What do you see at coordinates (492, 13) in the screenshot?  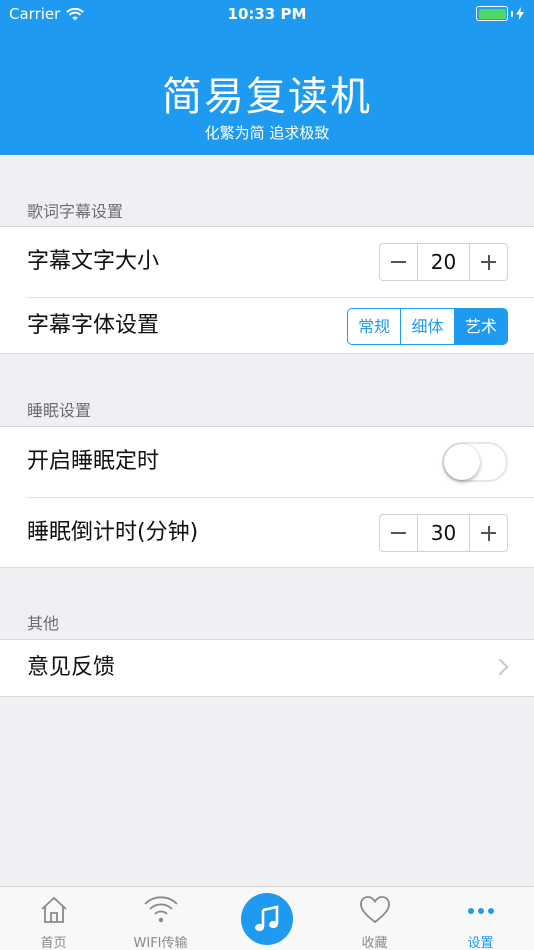 I see `battery-icon` at bounding box center [492, 13].